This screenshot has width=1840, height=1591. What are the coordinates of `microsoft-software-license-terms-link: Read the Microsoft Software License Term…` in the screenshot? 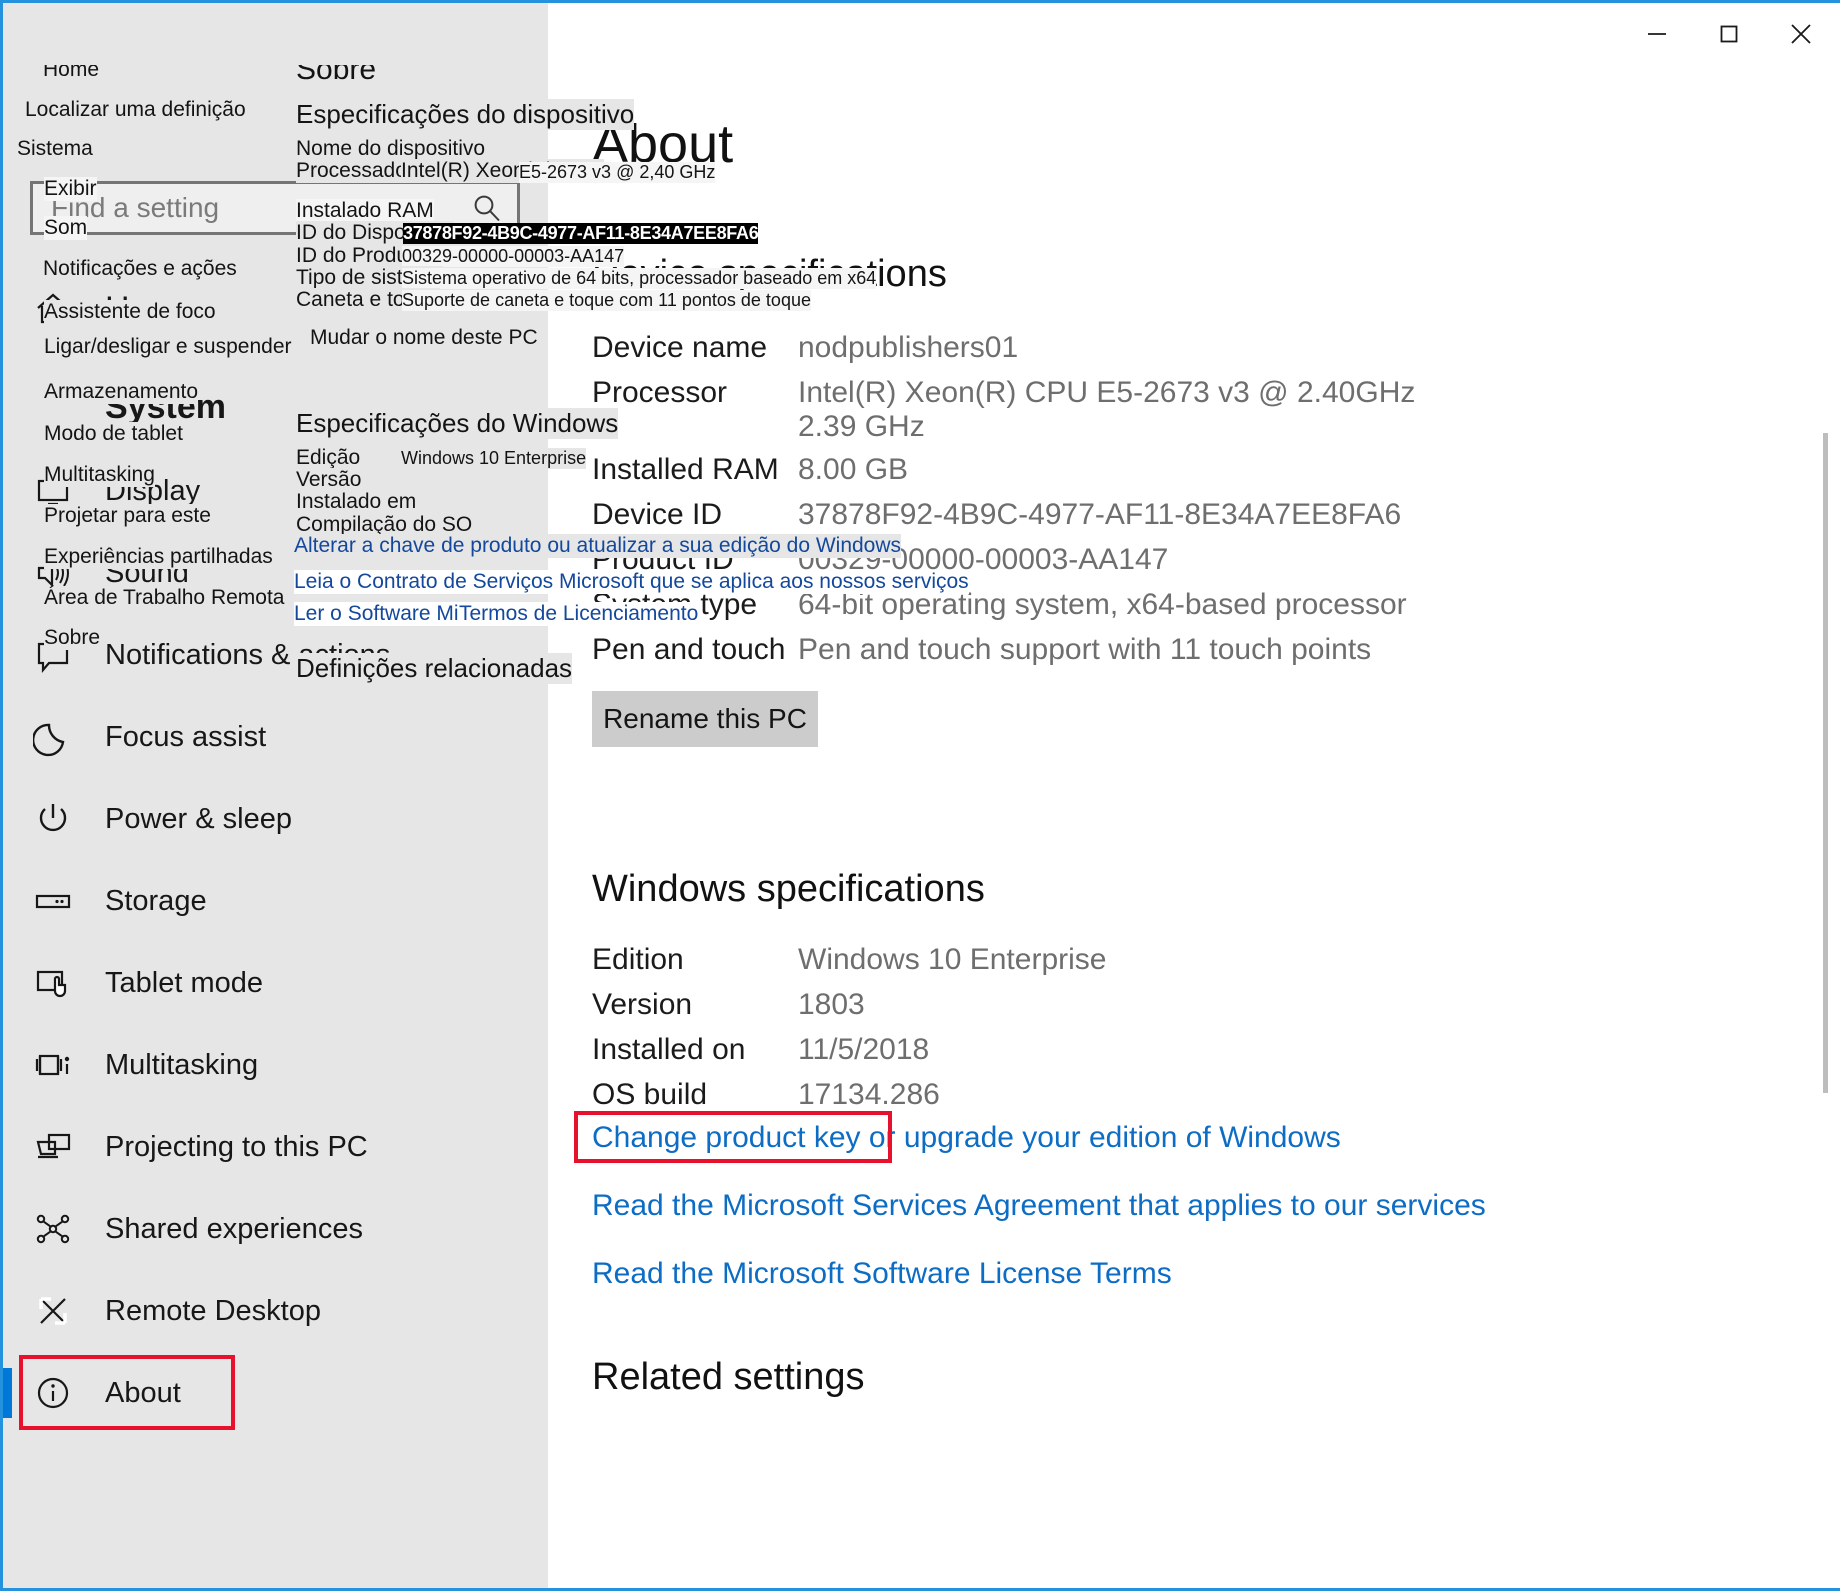 It's located at (882, 1274).